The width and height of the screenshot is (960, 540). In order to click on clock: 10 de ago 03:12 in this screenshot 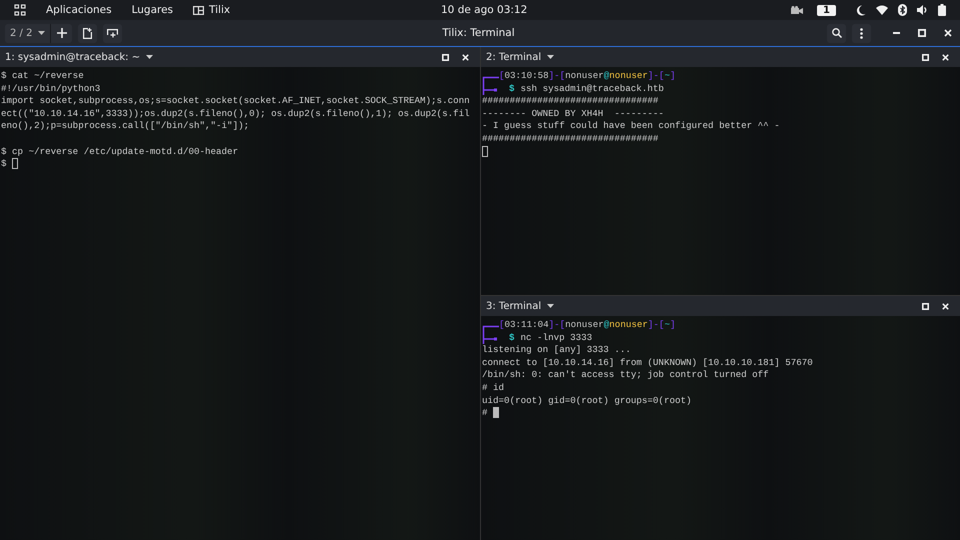, I will do `click(484, 10)`.